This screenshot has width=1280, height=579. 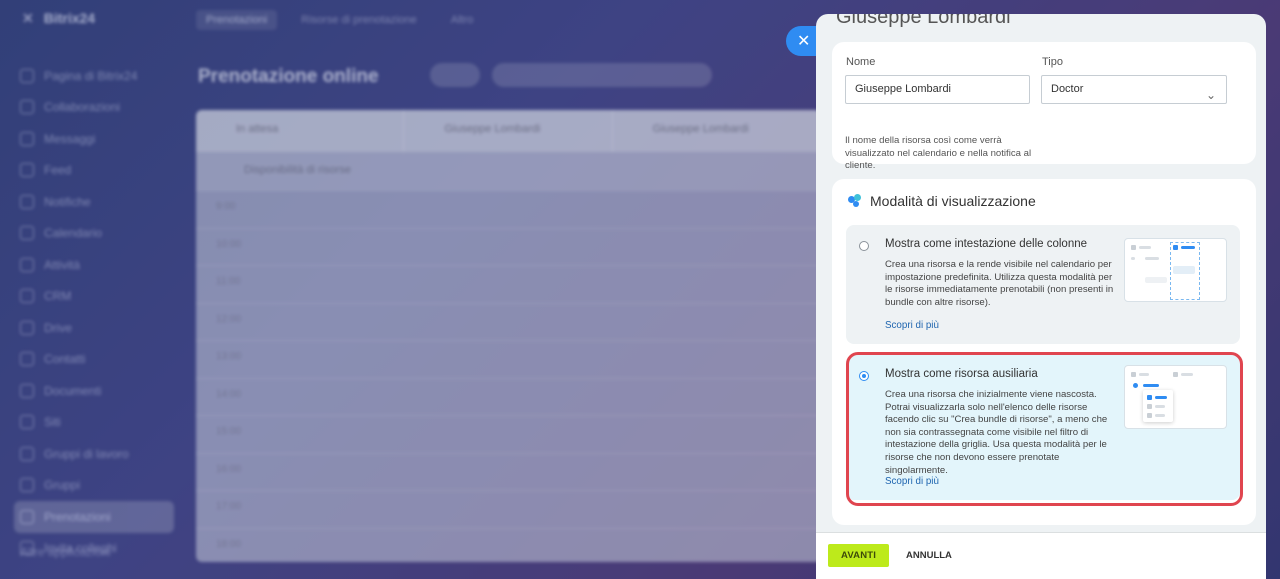 What do you see at coordinates (859, 555) in the screenshot?
I see `next-button: AVANTI` at bounding box center [859, 555].